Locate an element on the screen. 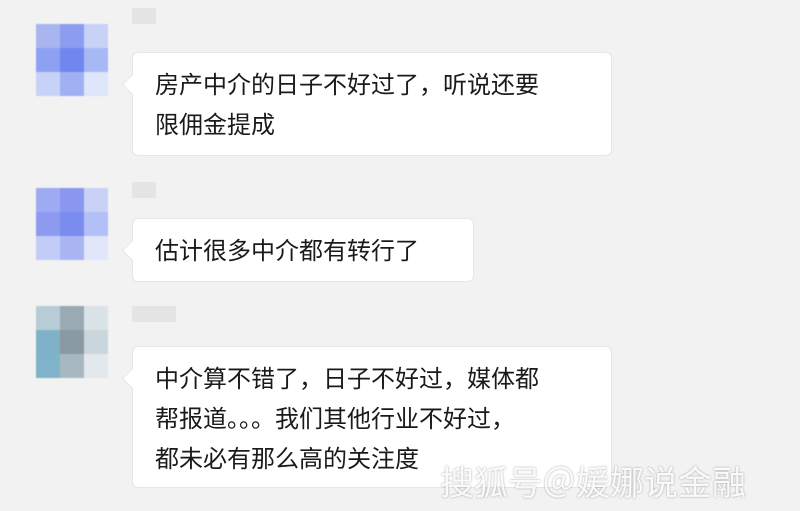 The height and width of the screenshot is (511, 800). message-bubble: 房产中介的日子不好过了，听说还要 限佣金提成 is located at coordinates (372, 104).